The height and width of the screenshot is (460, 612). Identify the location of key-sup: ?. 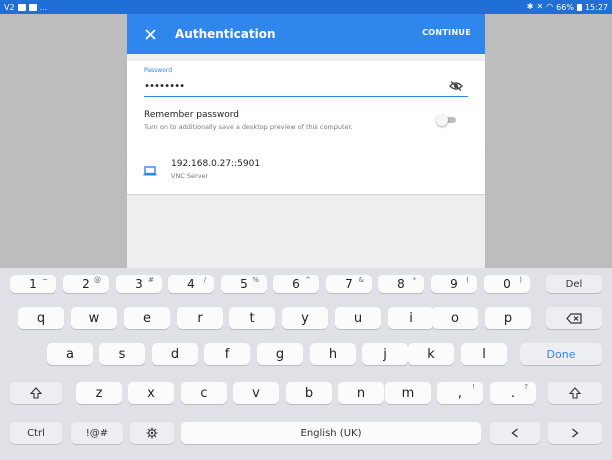
(526, 387).